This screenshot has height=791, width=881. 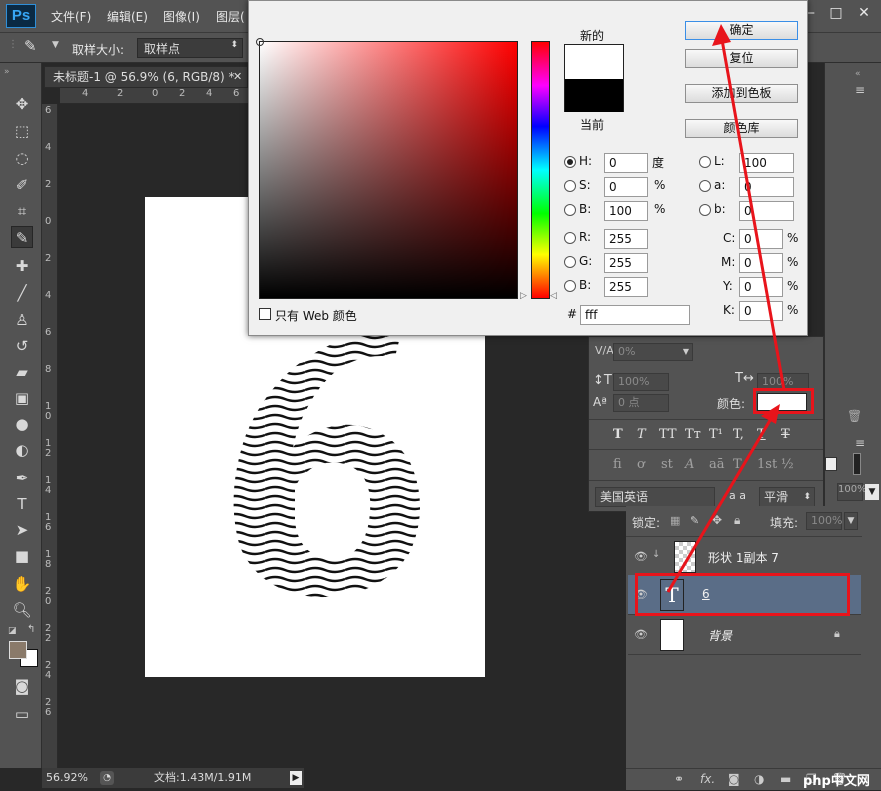 I want to click on layer-name: 背景, so click(x=720, y=635).